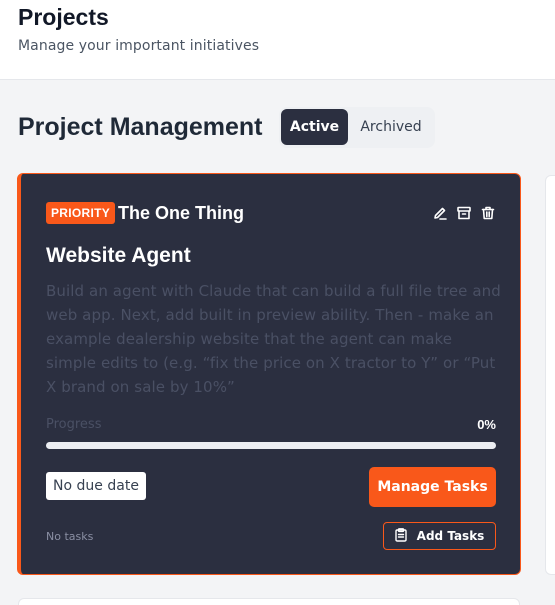 This screenshot has height=605, width=555. I want to click on trash-icon, so click(488, 213).